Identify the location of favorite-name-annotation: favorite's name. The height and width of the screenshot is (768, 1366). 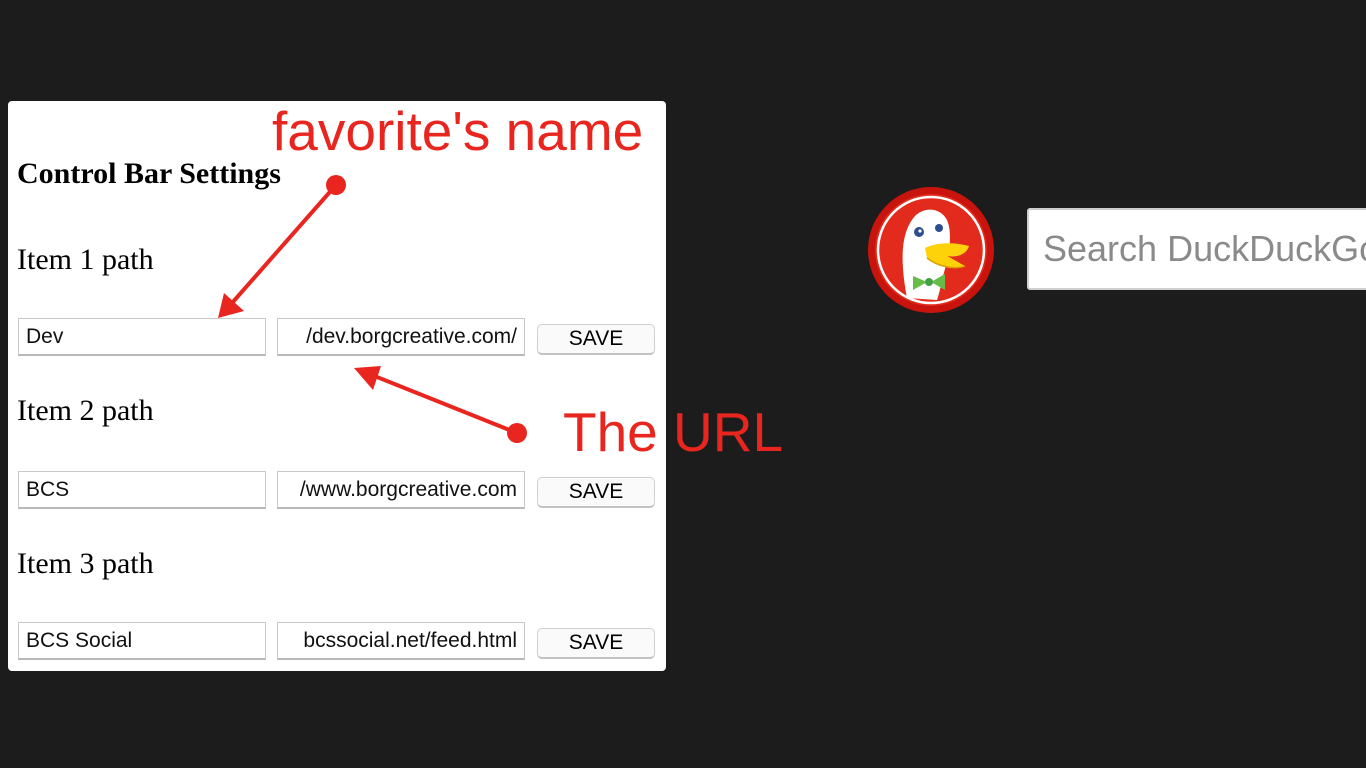
(458, 131).